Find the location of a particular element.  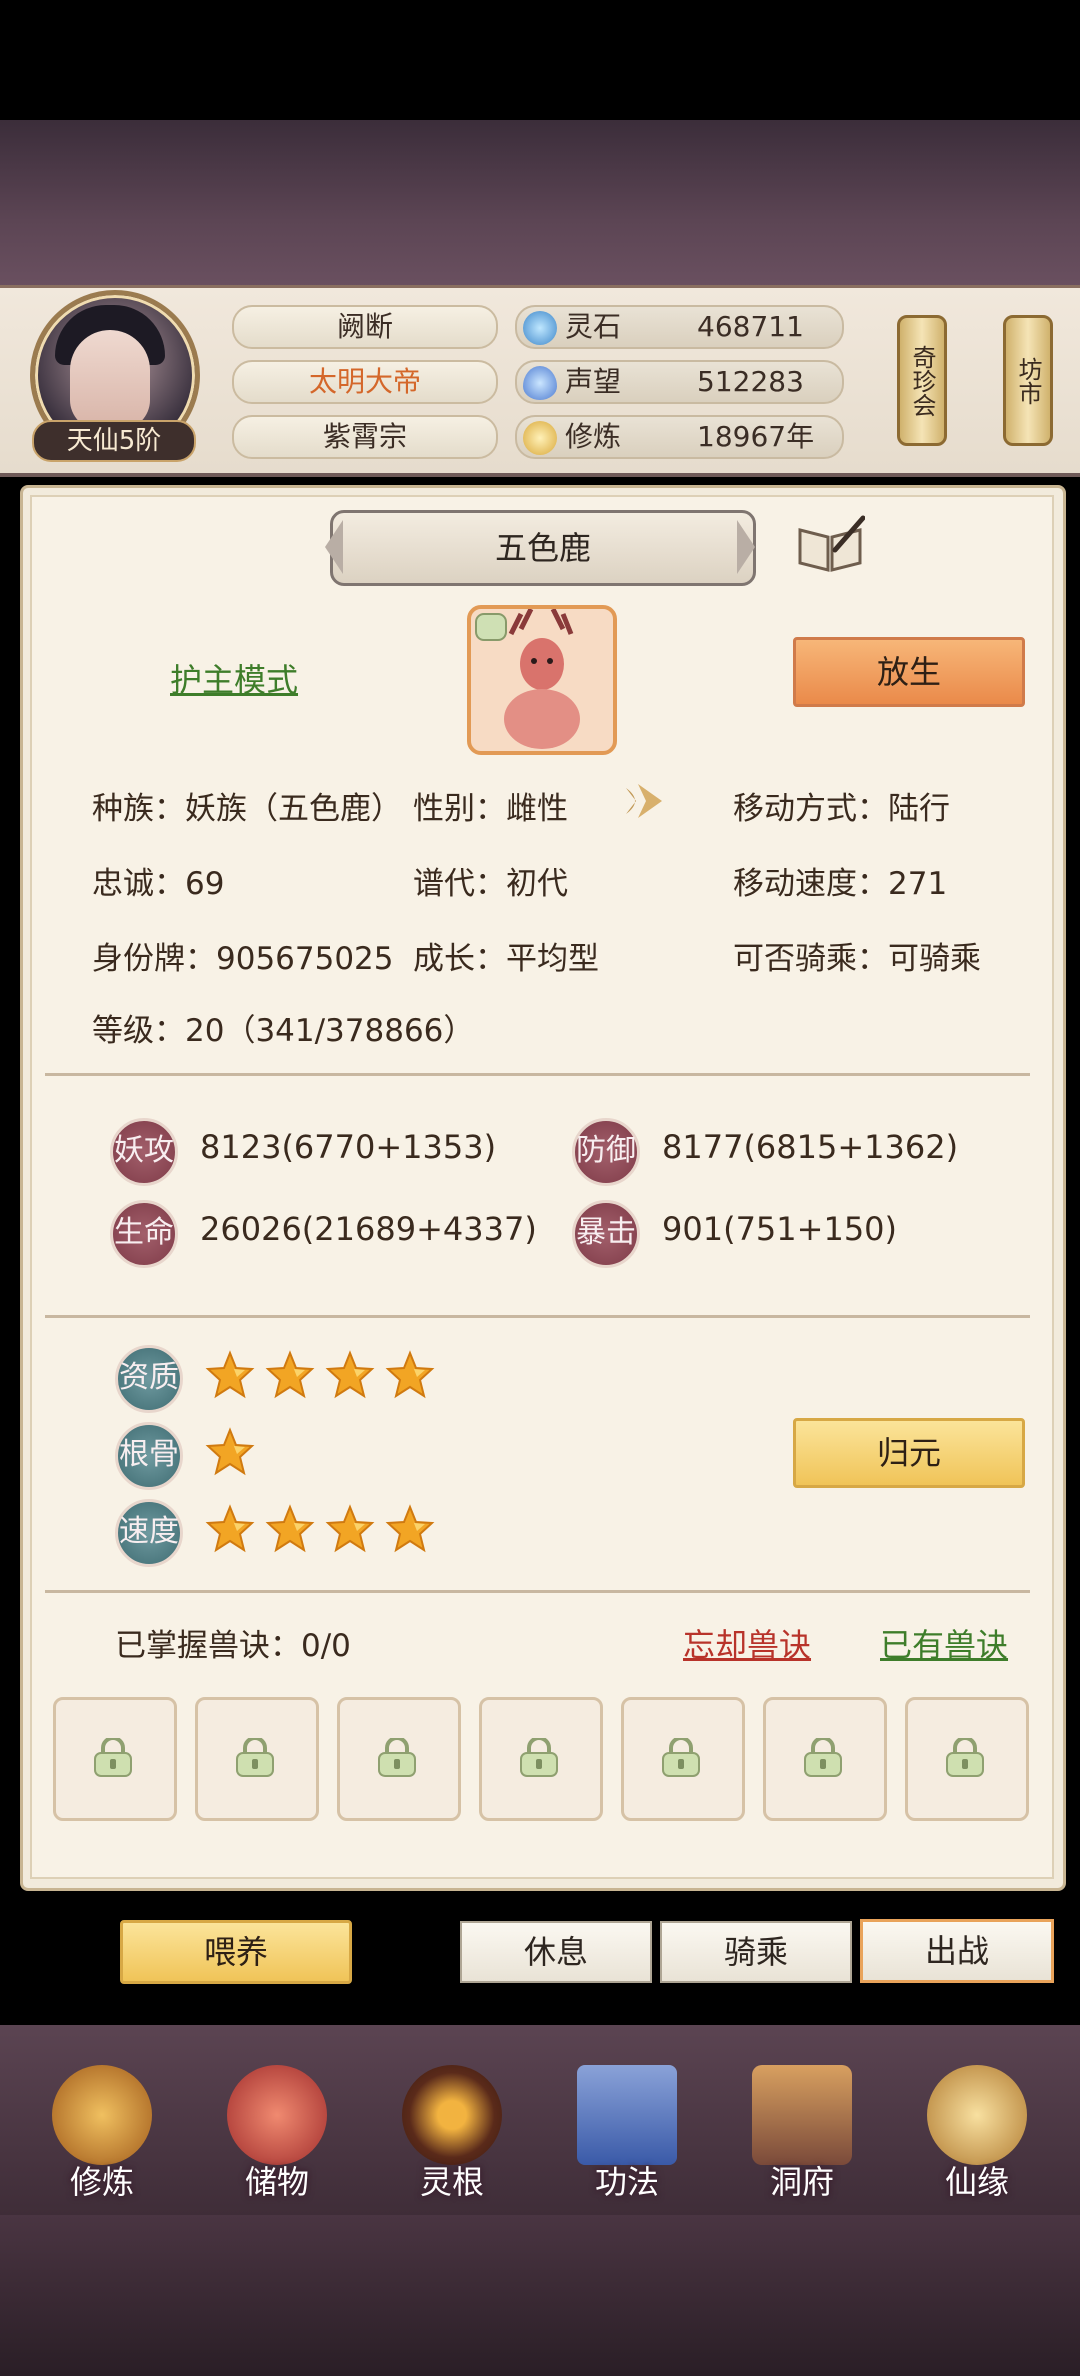

nav-label: 仙缘 is located at coordinates (976, 2182).